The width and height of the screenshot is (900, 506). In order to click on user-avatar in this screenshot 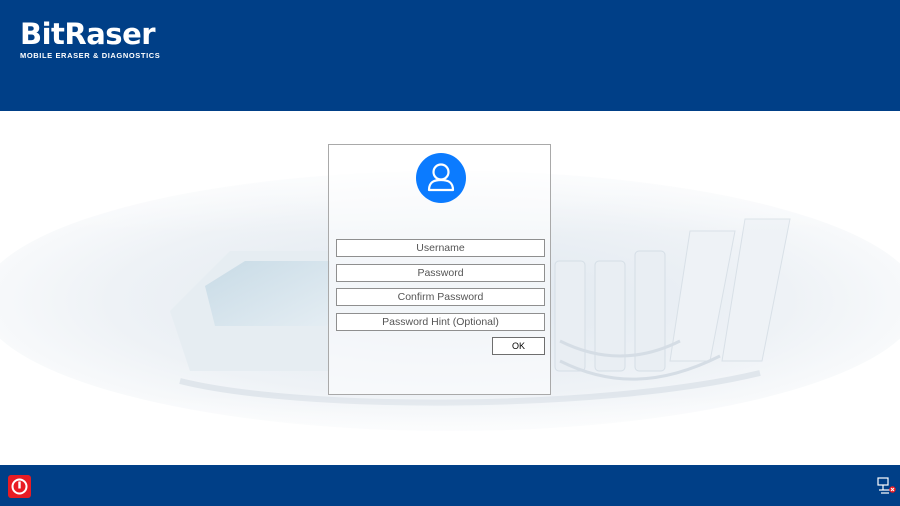, I will do `click(441, 178)`.